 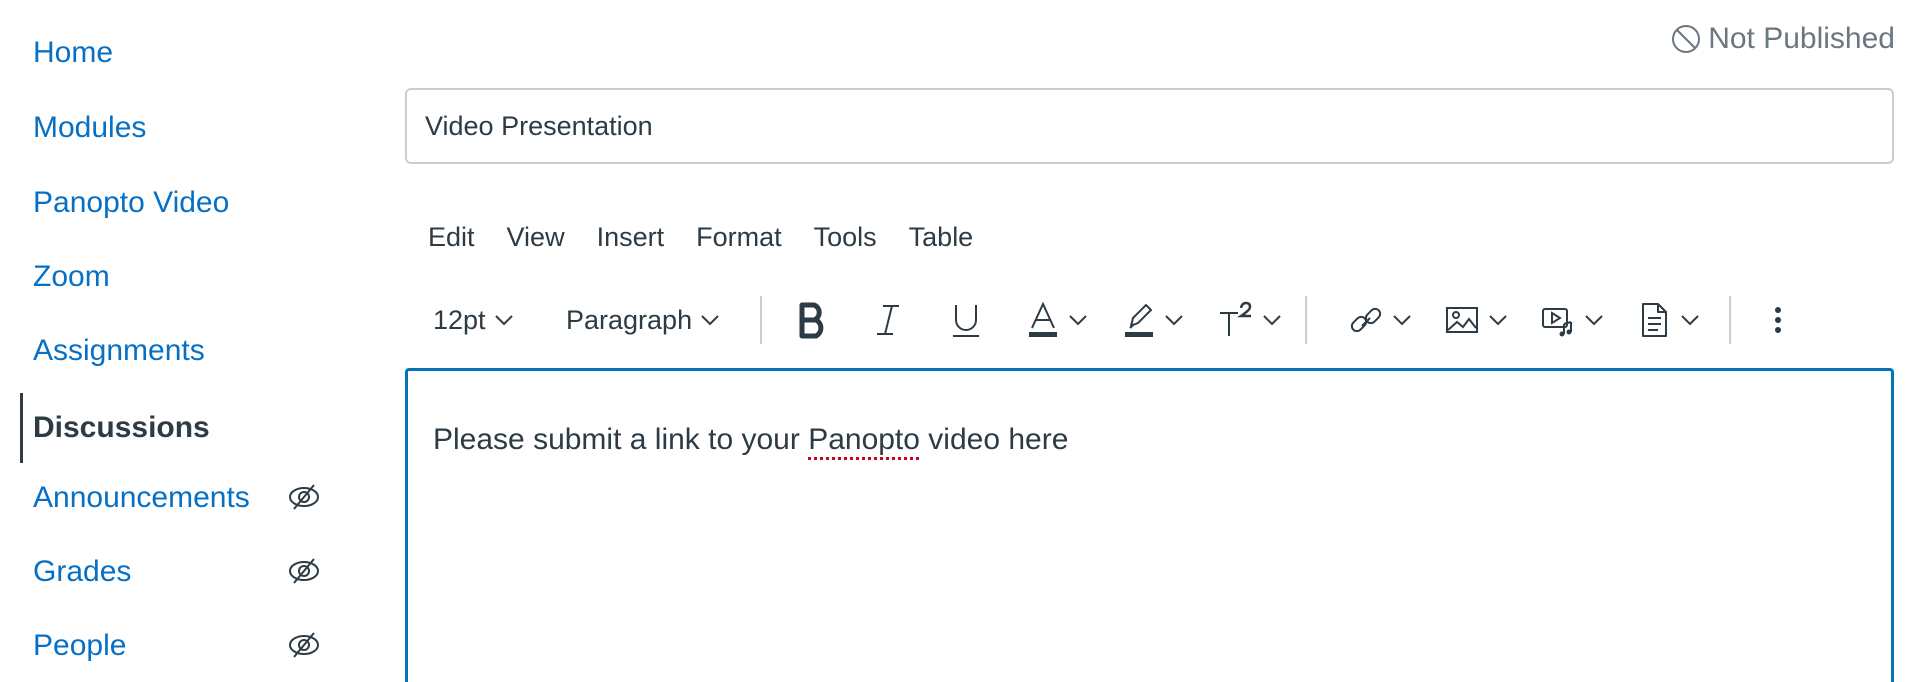 I want to click on sidebar-item-label: Grades, so click(x=82, y=571).